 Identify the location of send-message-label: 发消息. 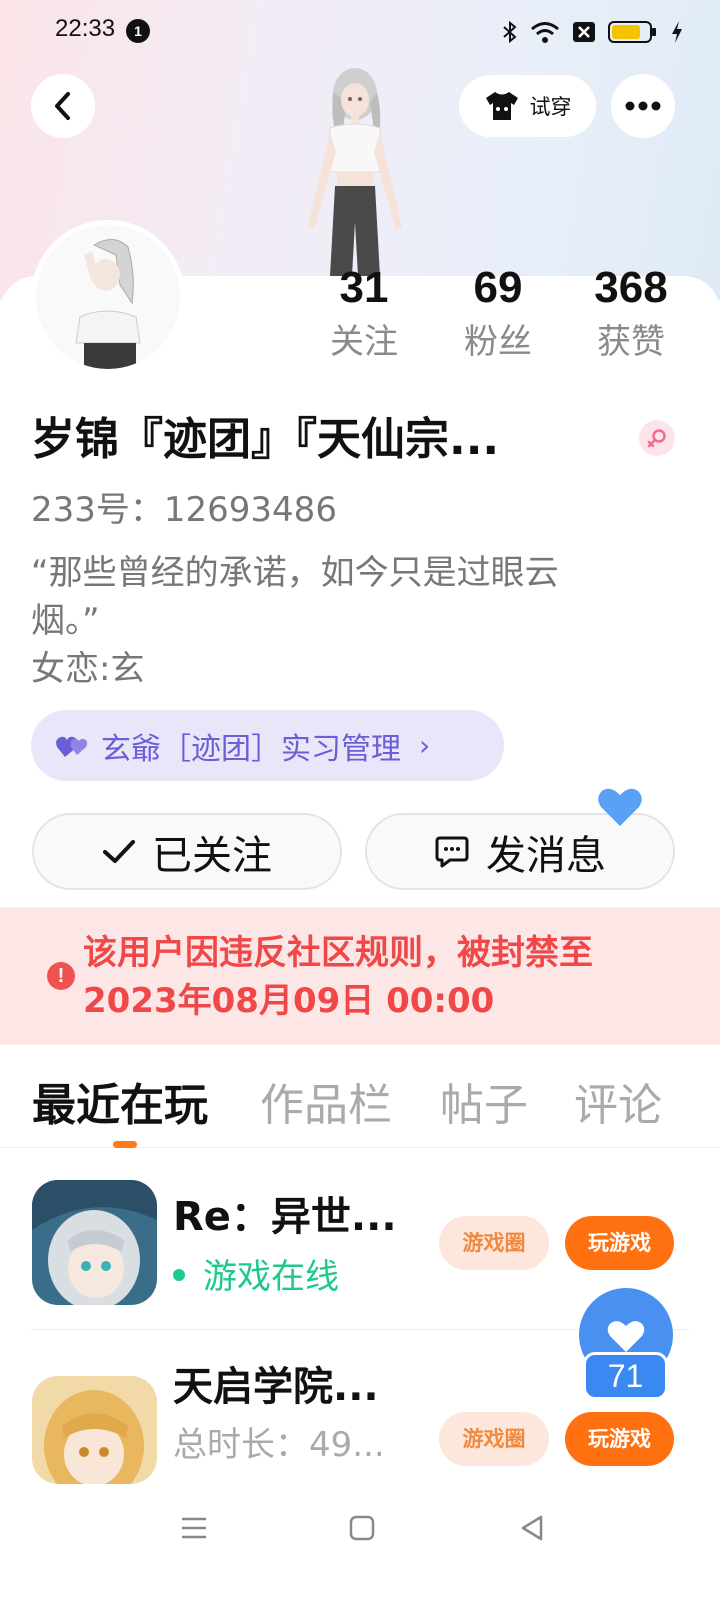
(546, 855).